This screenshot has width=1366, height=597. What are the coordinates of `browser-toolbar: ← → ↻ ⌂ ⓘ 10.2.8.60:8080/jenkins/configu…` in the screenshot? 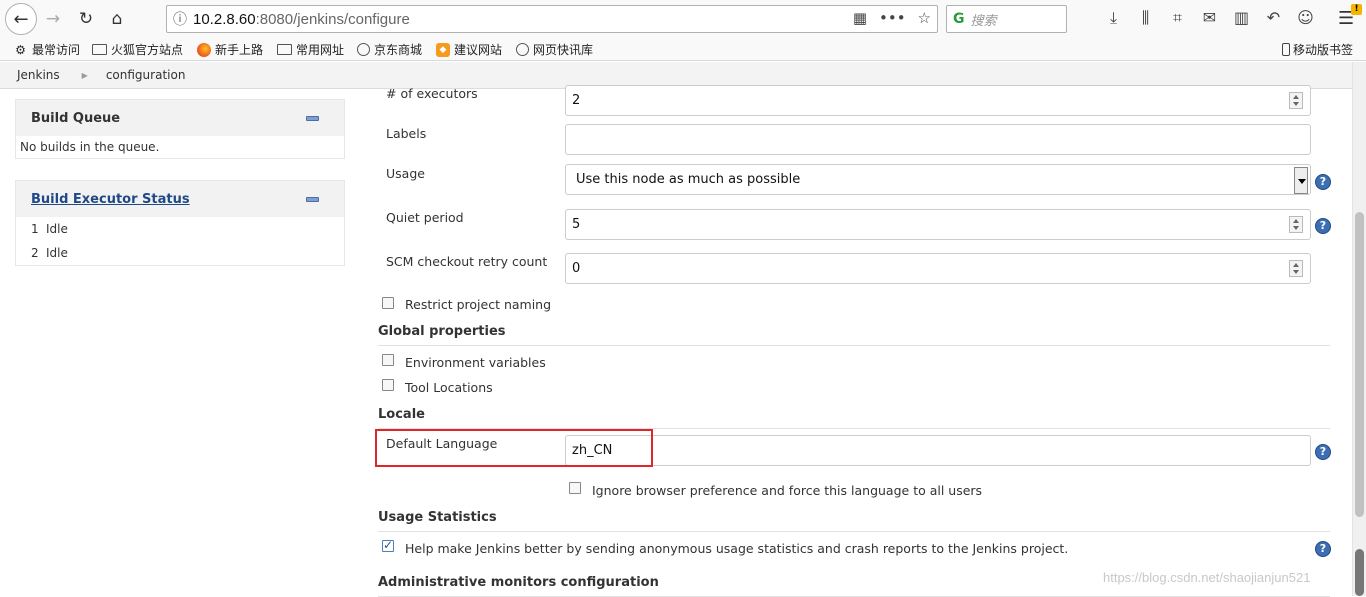 It's located at (683, 19).